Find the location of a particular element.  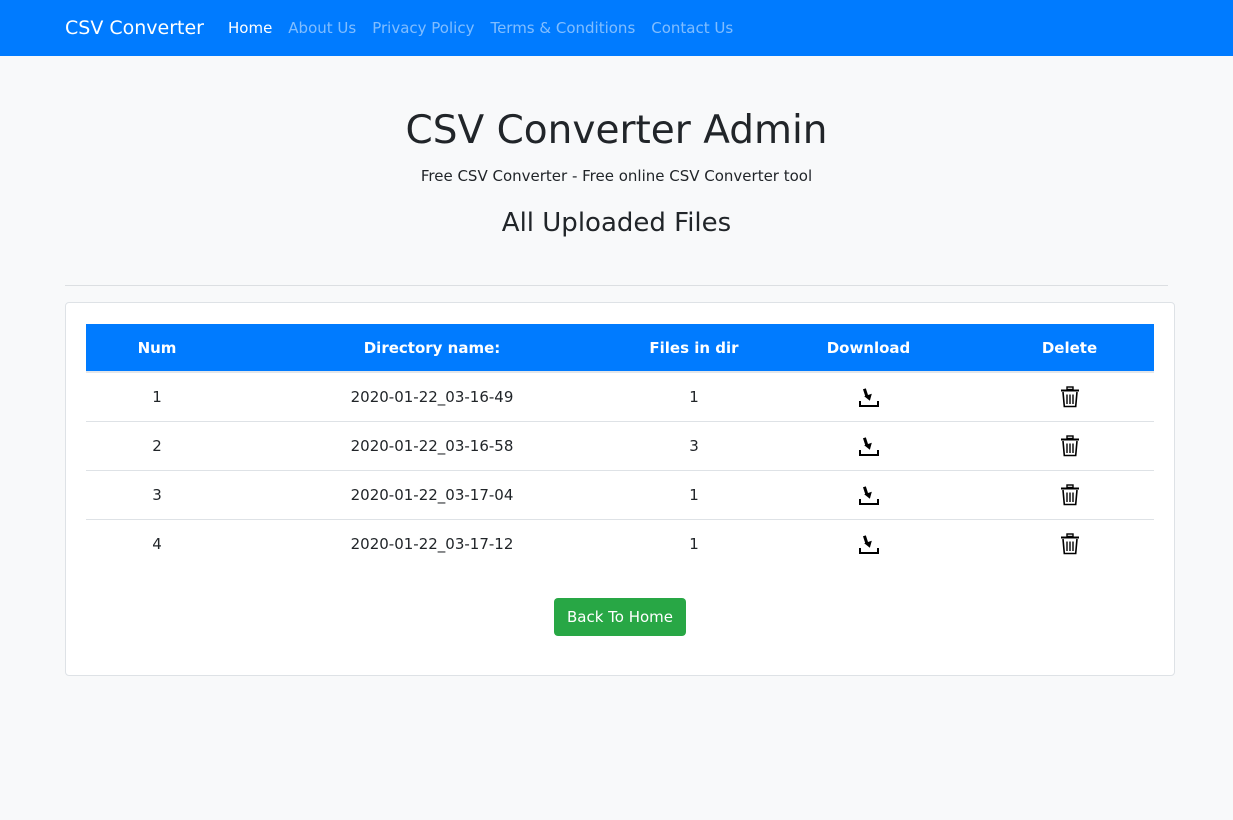

back-to-home-button: Back To Home is located at coordinates (620, 617).